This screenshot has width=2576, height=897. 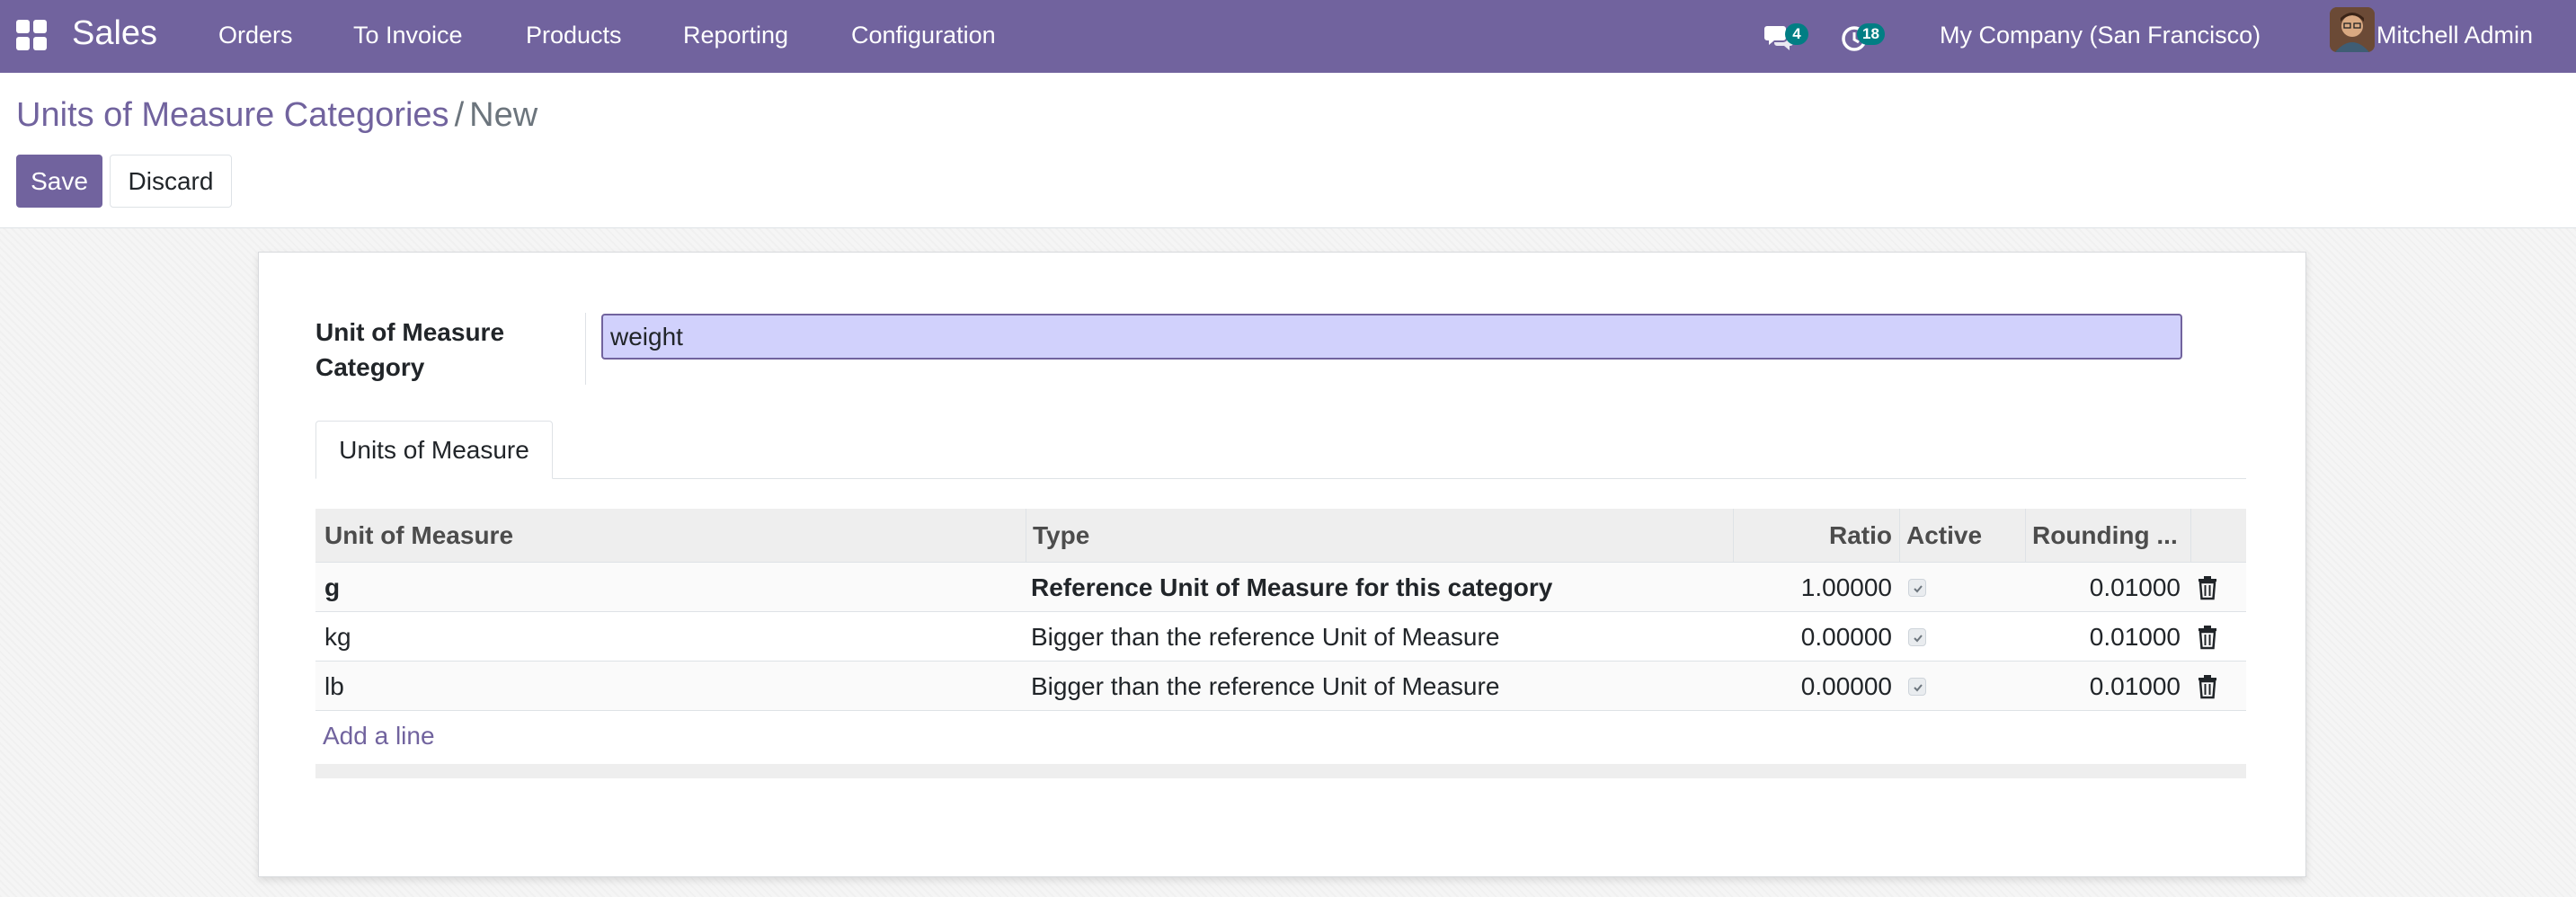 I want to click on cell-uom: kg, so click(x=337, y=637).